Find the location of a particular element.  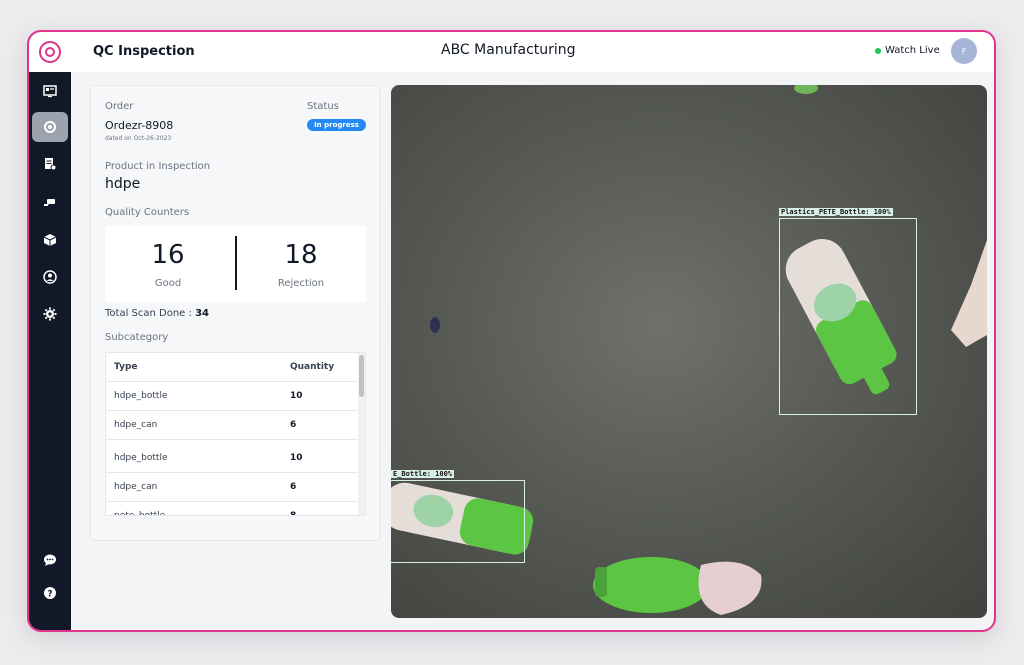

gear-icon is located at coordinates (50, 314).